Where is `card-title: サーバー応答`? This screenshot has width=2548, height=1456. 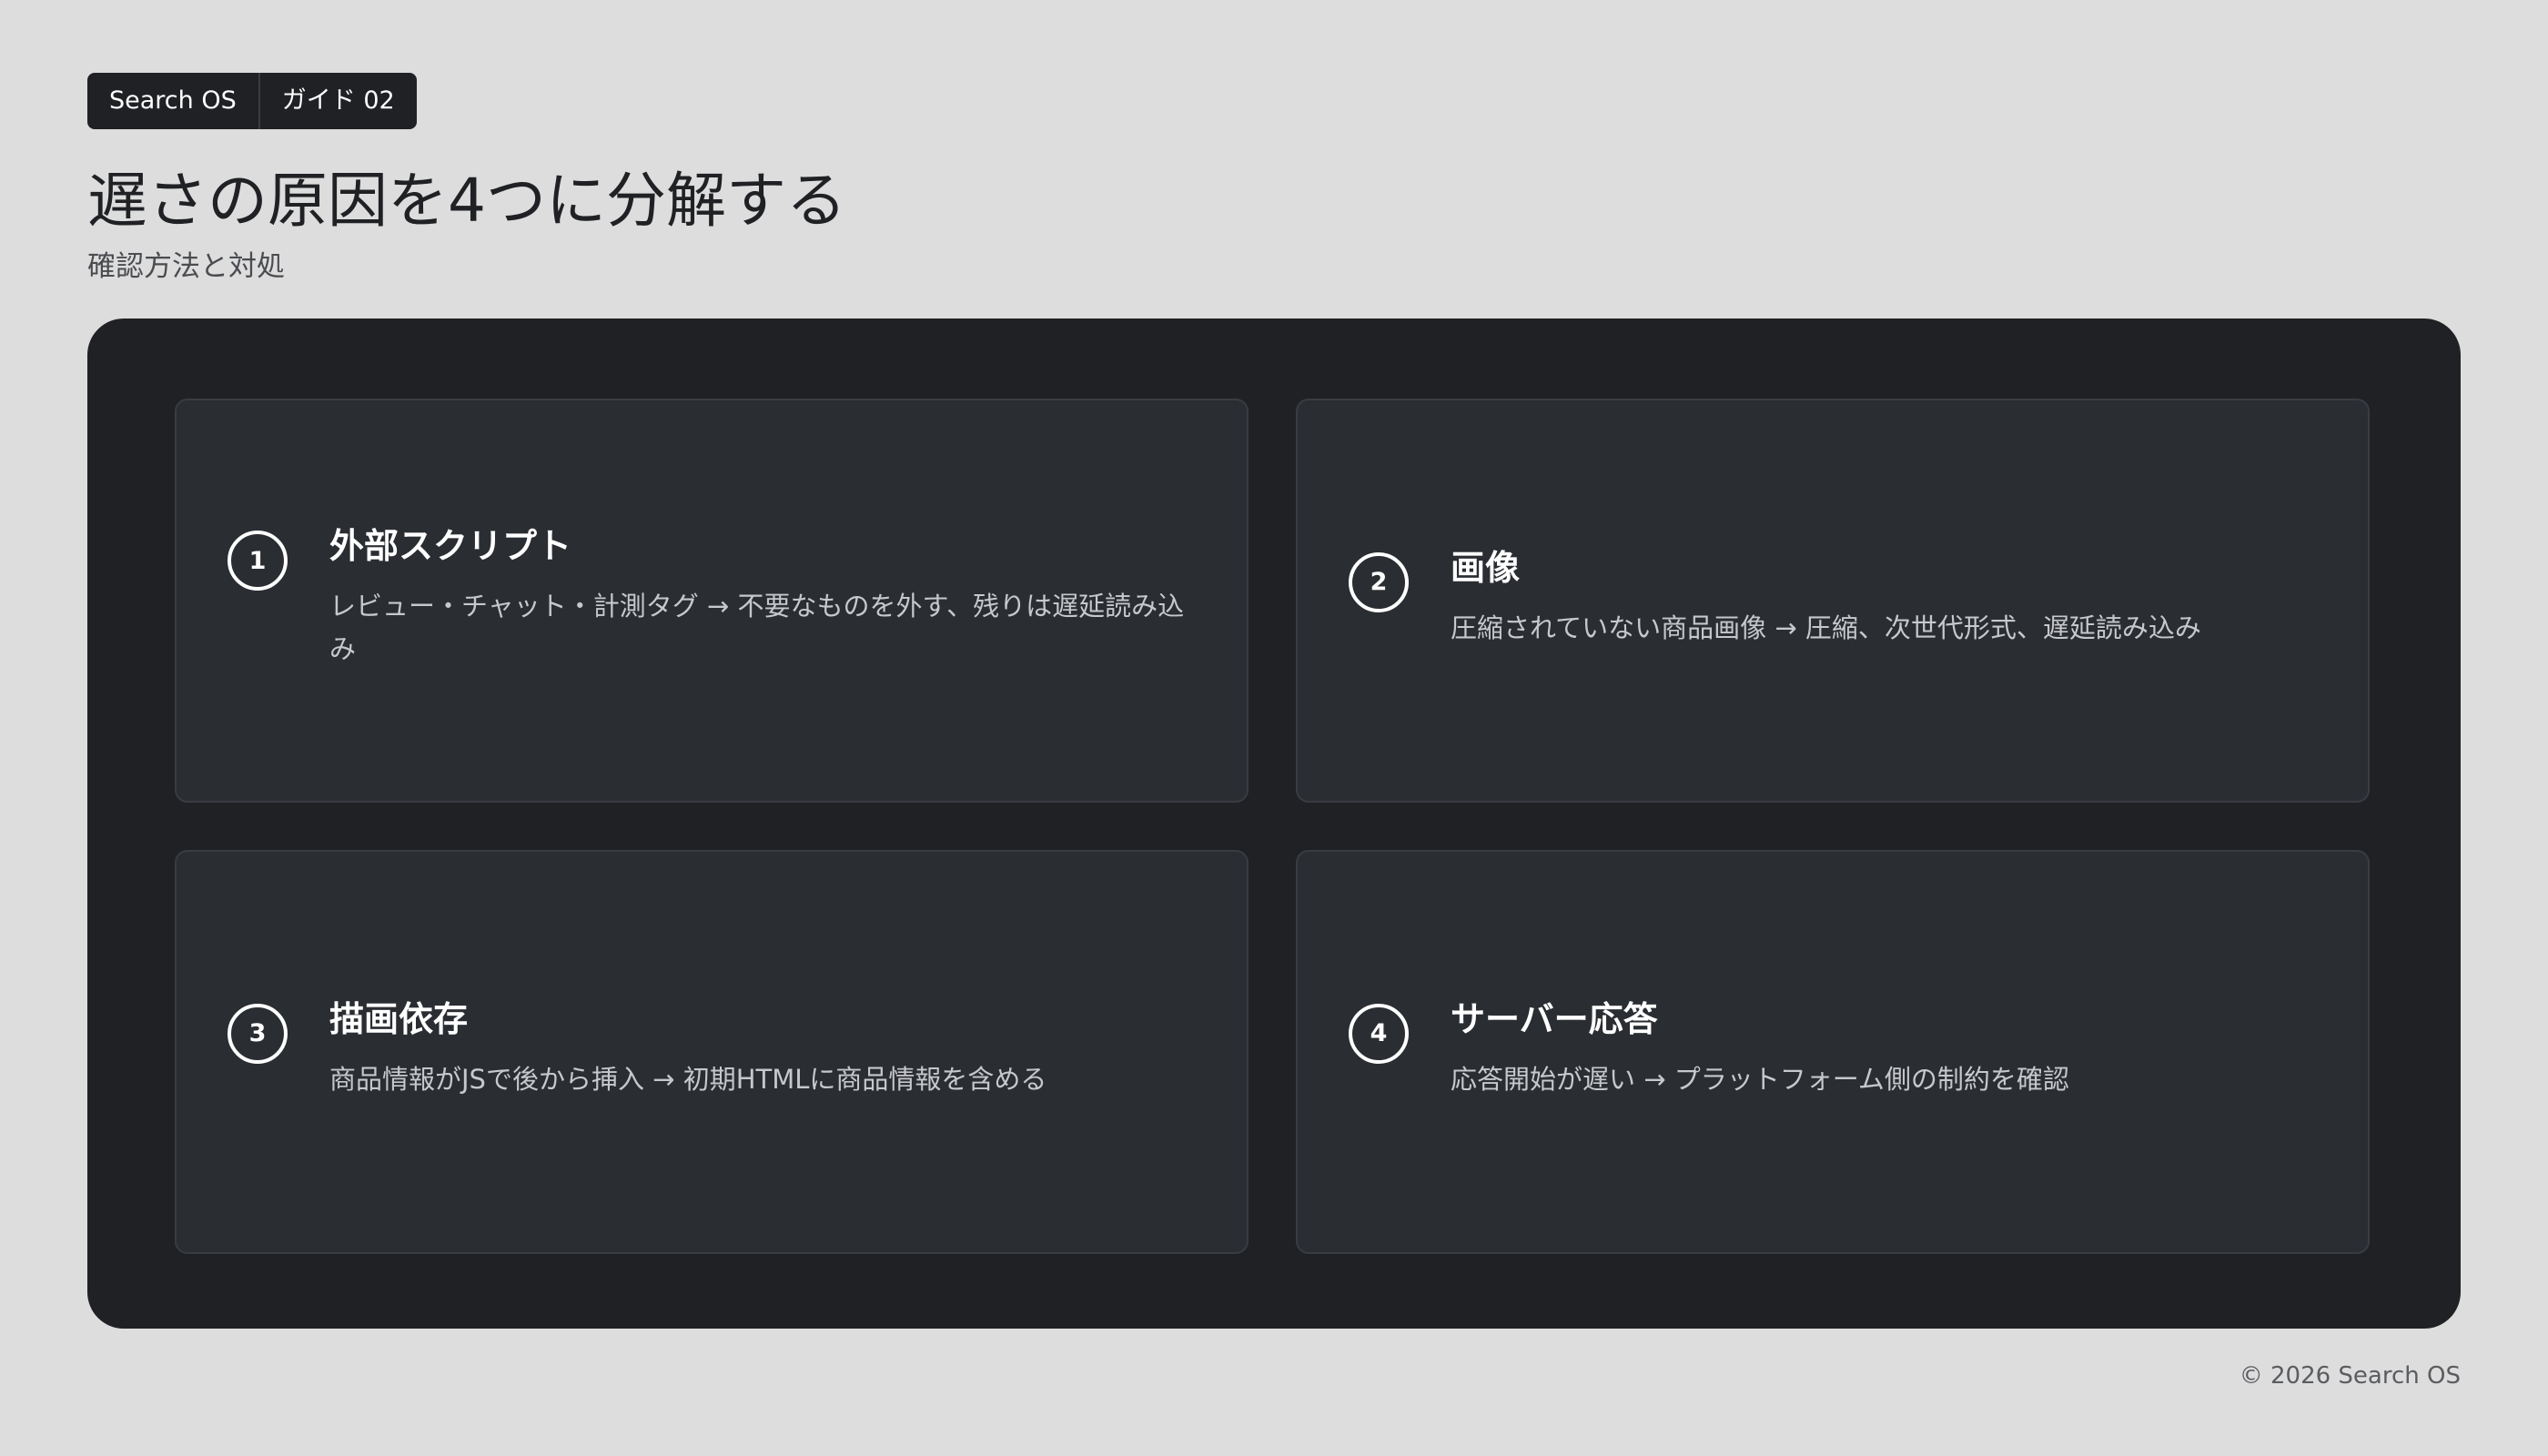 card-title: サーバー応答 is located at coordinates (1555, 1019).